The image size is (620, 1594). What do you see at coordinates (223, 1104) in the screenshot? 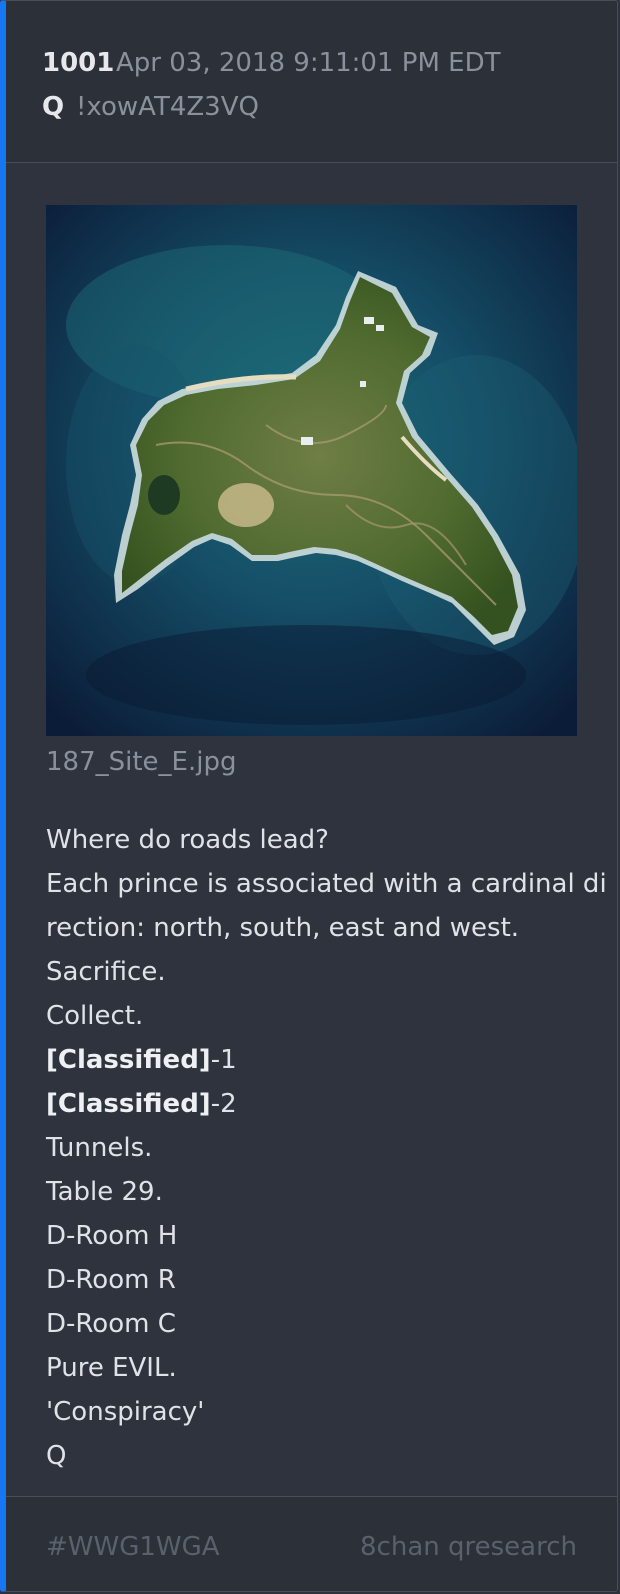
I see `classified-suffix: -2` at bounding box center [223, 1104].